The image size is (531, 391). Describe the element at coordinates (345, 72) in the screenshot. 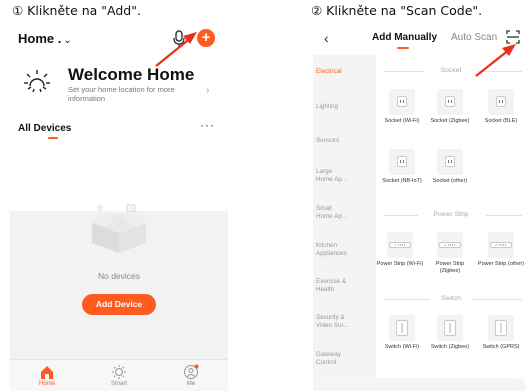

I see `category-electrical: Electrical` at that location.